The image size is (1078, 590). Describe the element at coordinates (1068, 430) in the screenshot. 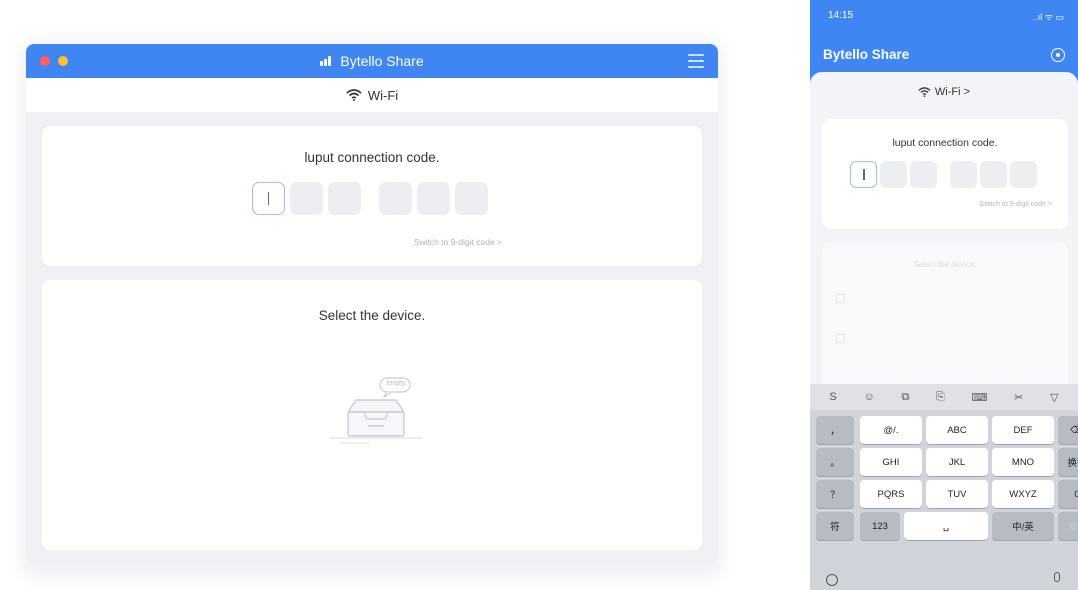

I see `backspace-key: ⌫` at that location.